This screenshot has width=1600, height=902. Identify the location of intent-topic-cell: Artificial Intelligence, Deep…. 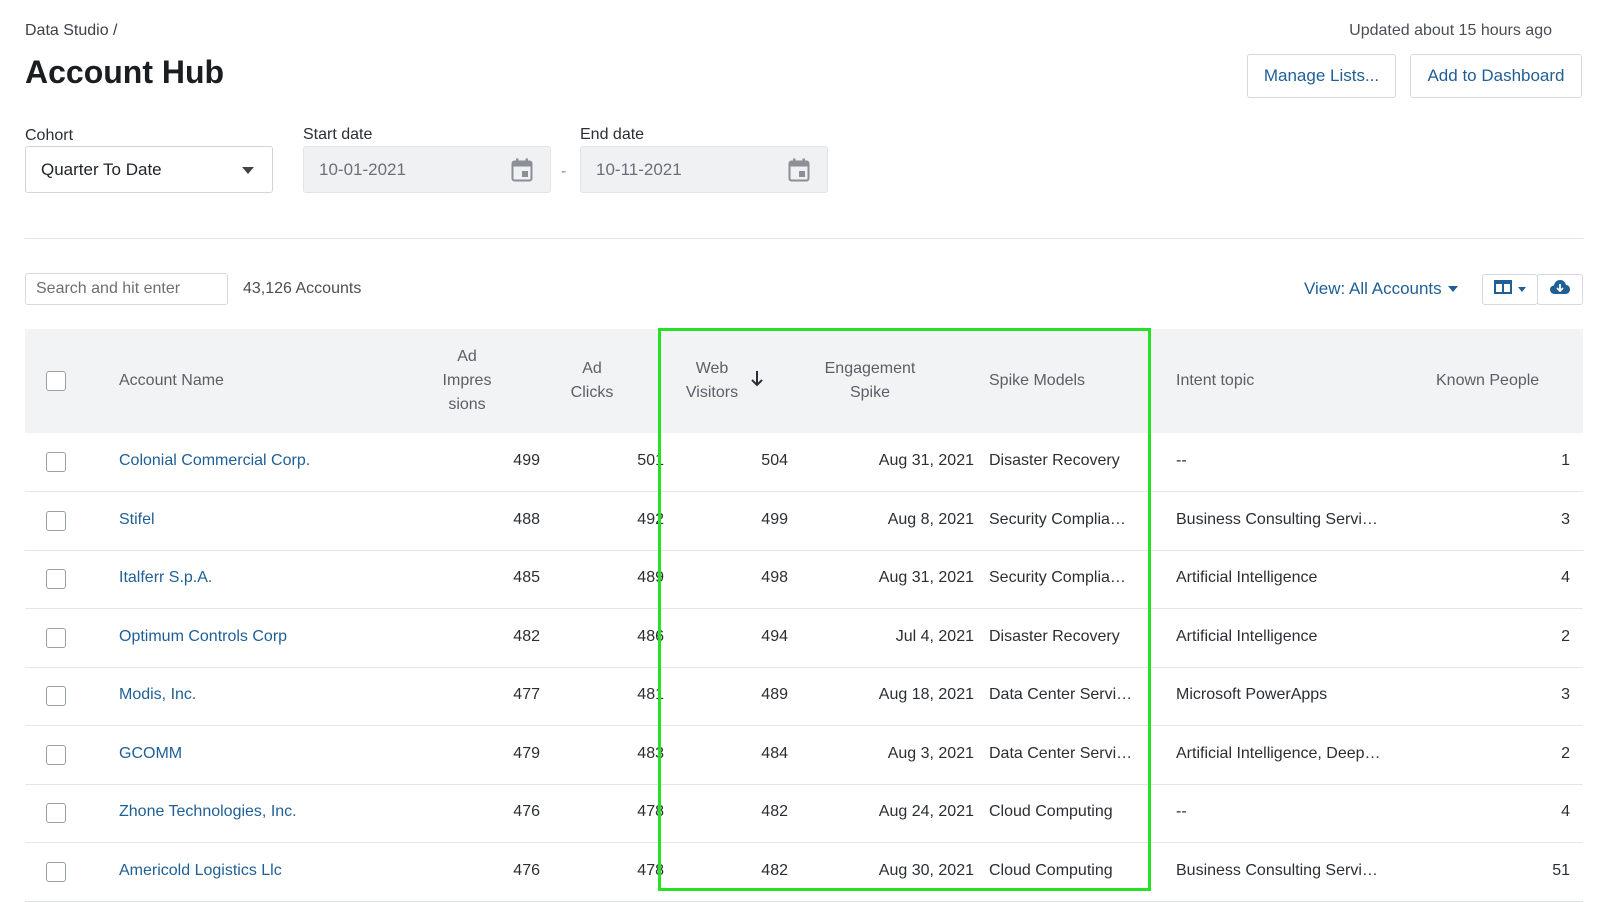
(1278, 753).